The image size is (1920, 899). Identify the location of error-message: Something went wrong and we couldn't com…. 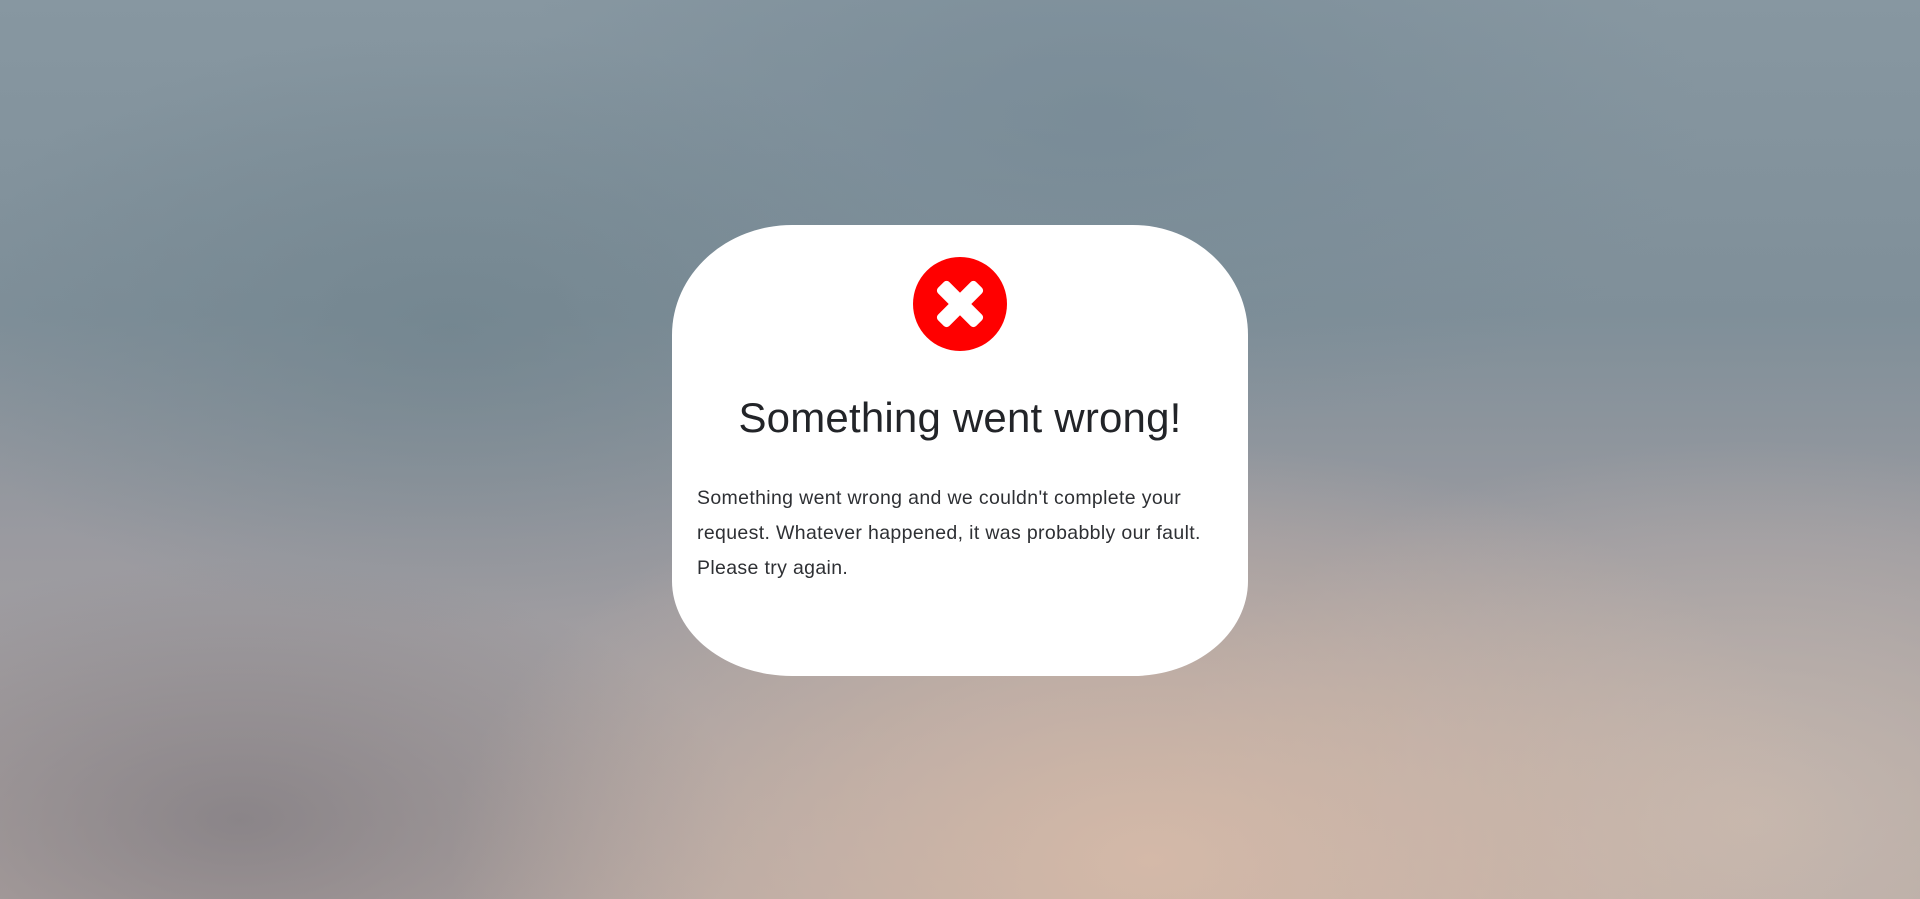
(949, 533).